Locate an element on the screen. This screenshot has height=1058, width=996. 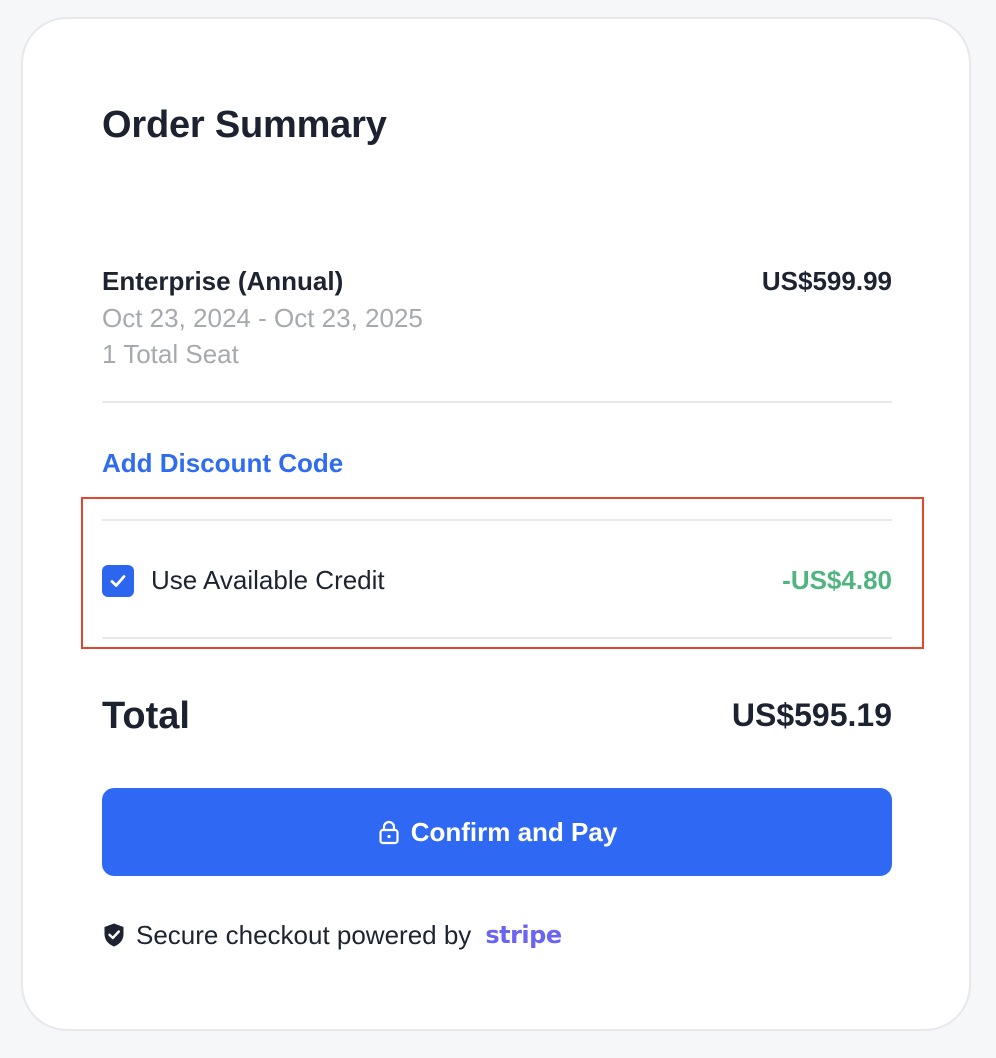
lock-icon is located at coordinates (389, 832).